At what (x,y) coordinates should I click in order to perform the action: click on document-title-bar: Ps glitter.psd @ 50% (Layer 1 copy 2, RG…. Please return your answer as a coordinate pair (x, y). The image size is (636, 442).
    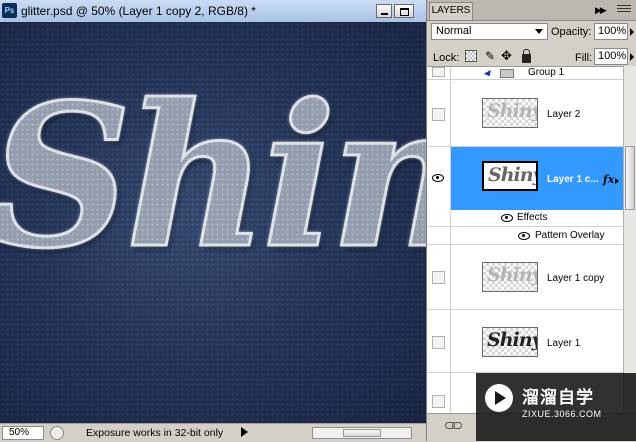
    Looking at the image, I should click on (213, 11).